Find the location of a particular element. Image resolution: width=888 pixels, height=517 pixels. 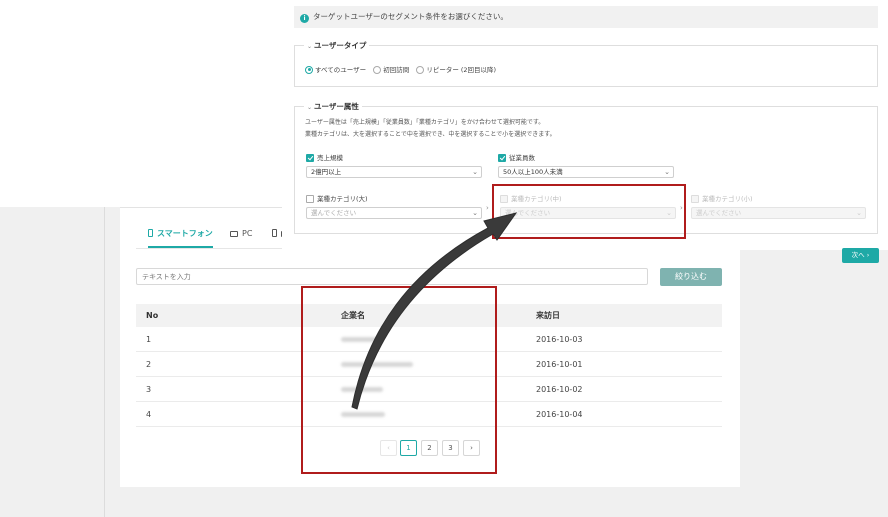

sales-checkbox: 売上規模 is located at coordinates (324, 157).